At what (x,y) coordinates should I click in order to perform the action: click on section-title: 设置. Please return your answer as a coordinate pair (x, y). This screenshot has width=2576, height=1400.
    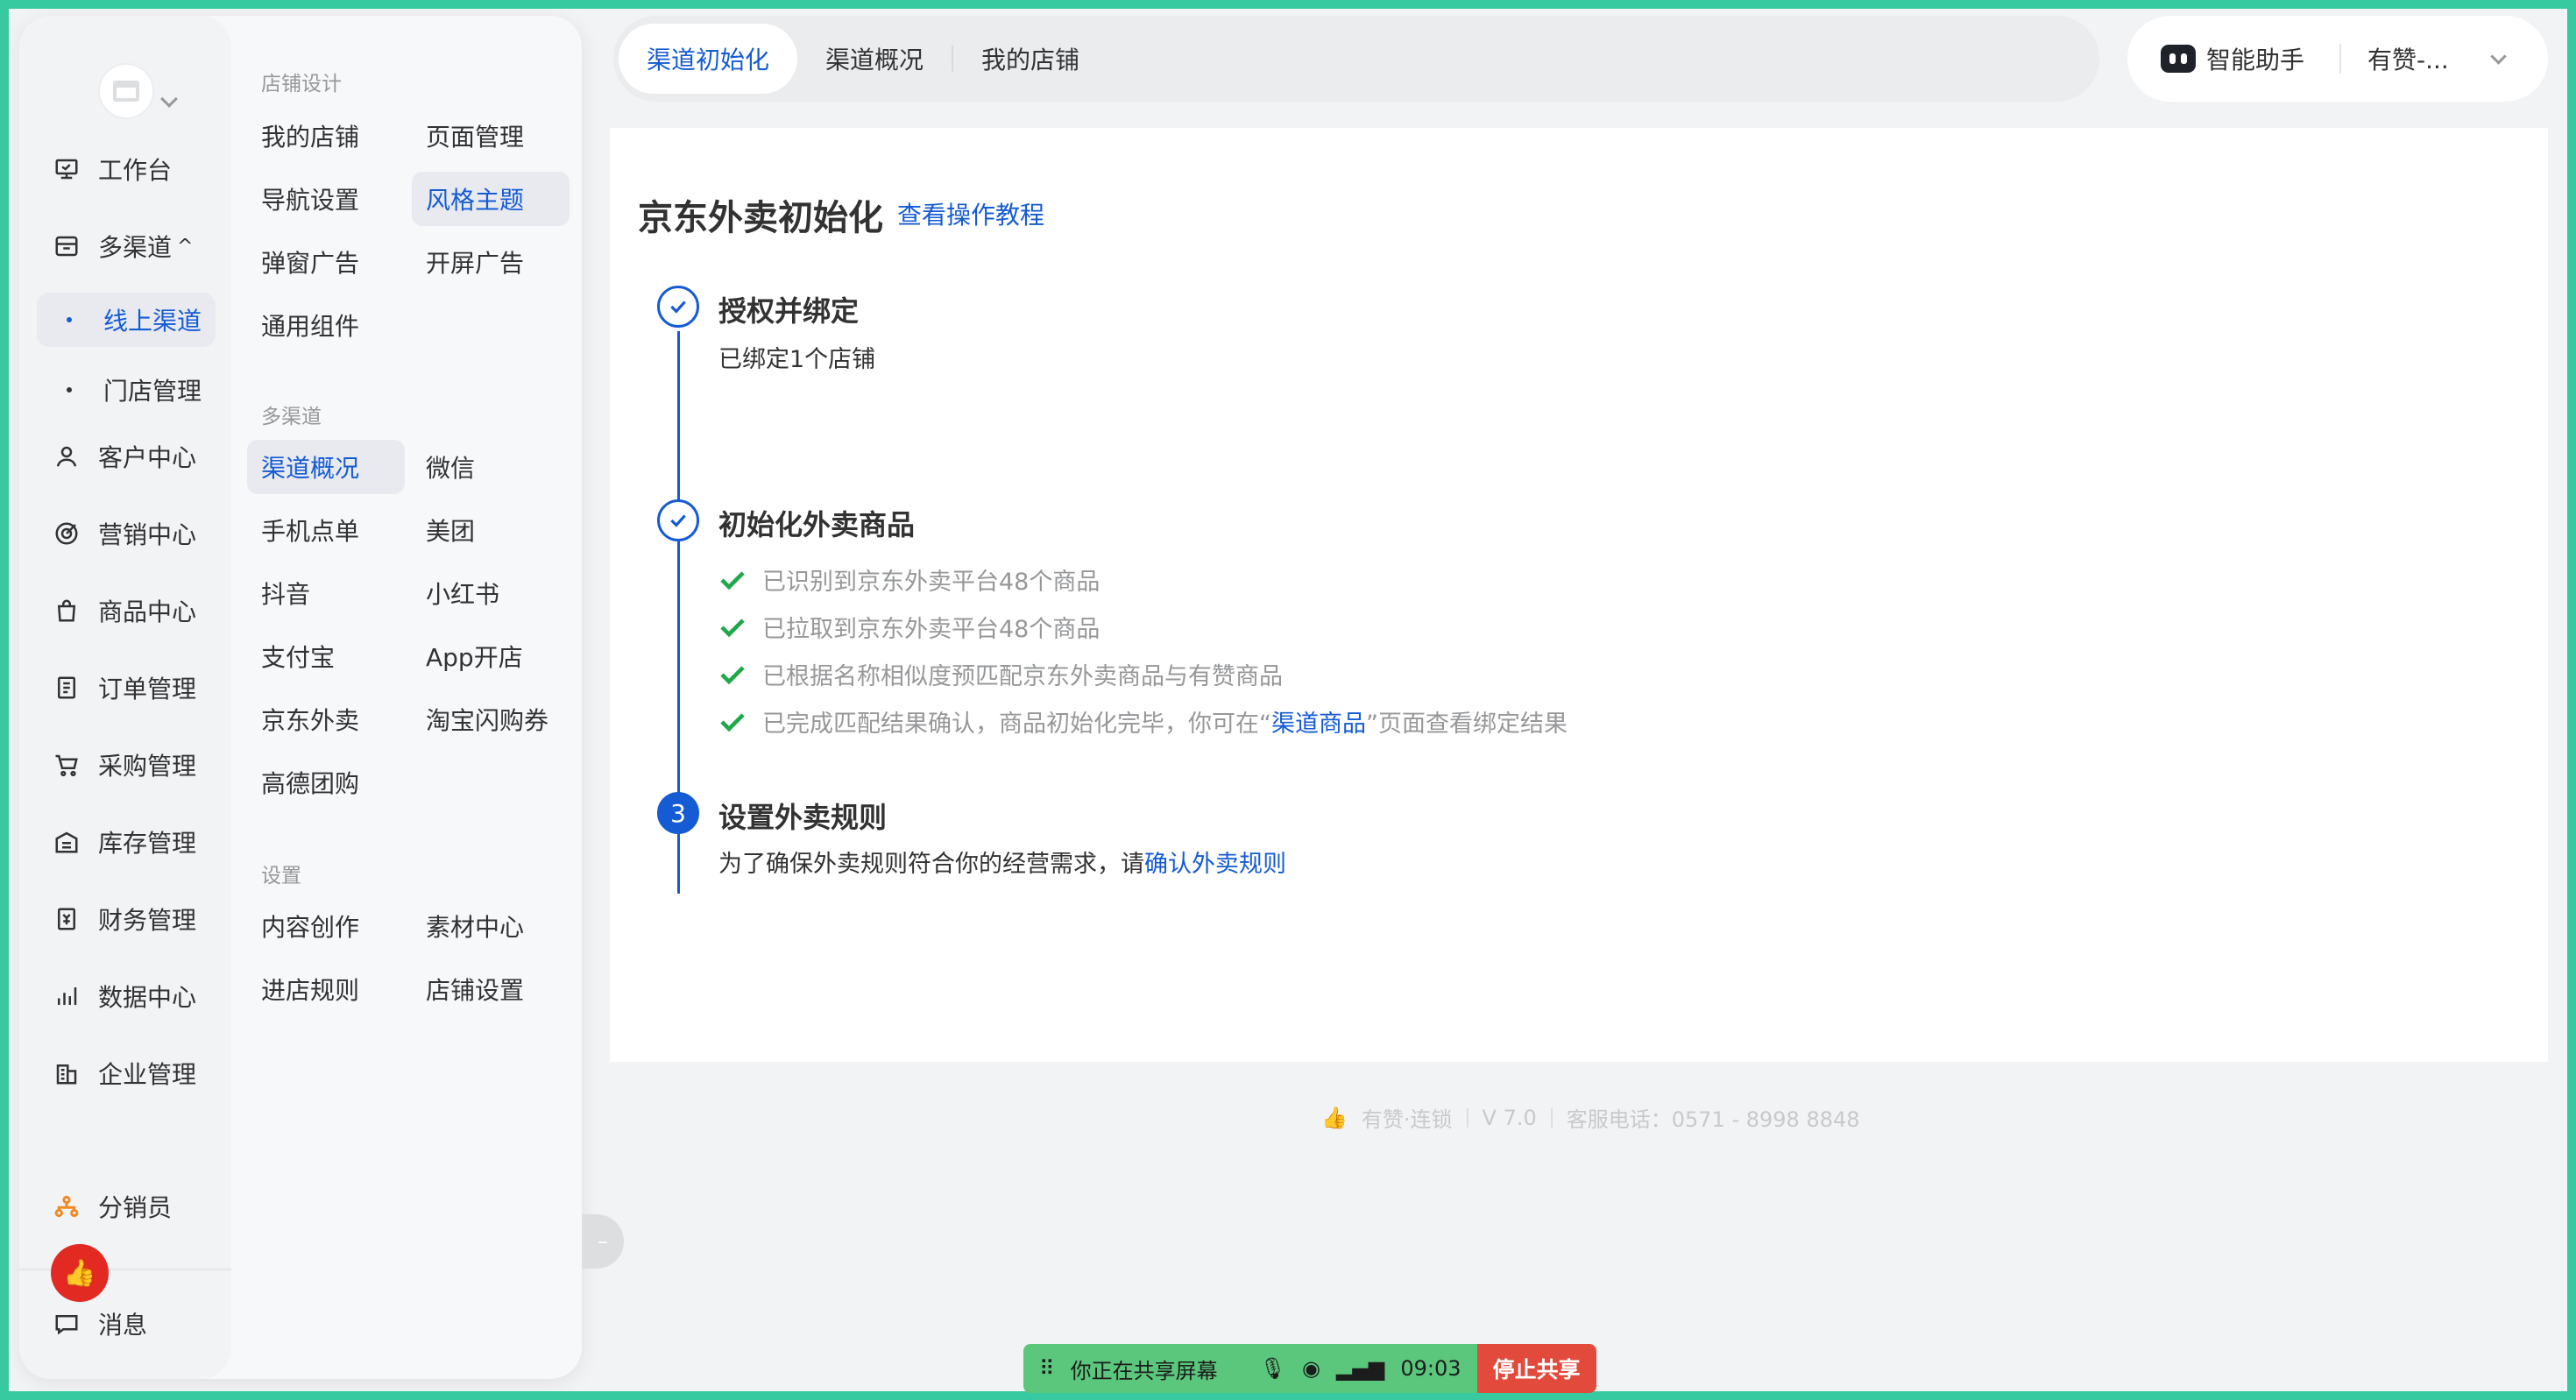
    Looking at the image, I should click on (281, 876).